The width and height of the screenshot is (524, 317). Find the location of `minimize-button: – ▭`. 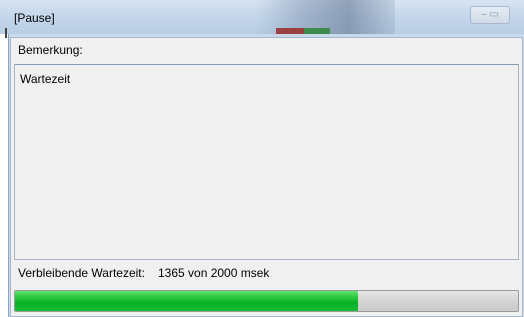

minimize-button: – ▭ is located at coordinates (490, 15).